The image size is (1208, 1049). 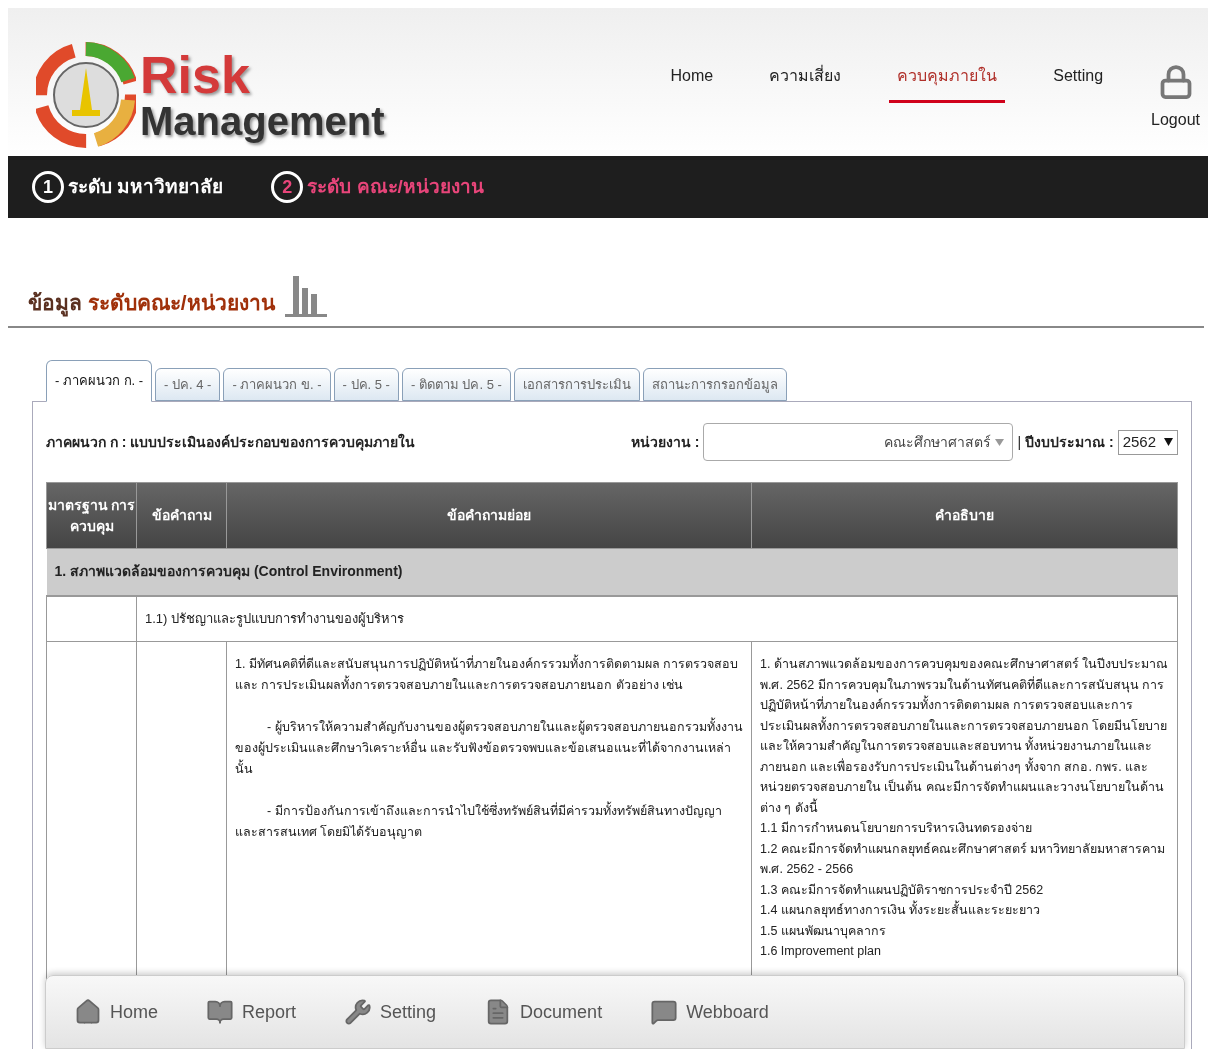 I want to click on form-title: ภาคผนวก ก : แบบประเมินองค์ประกอบของการควบคุมภายใน, so click(x=231, y=442).